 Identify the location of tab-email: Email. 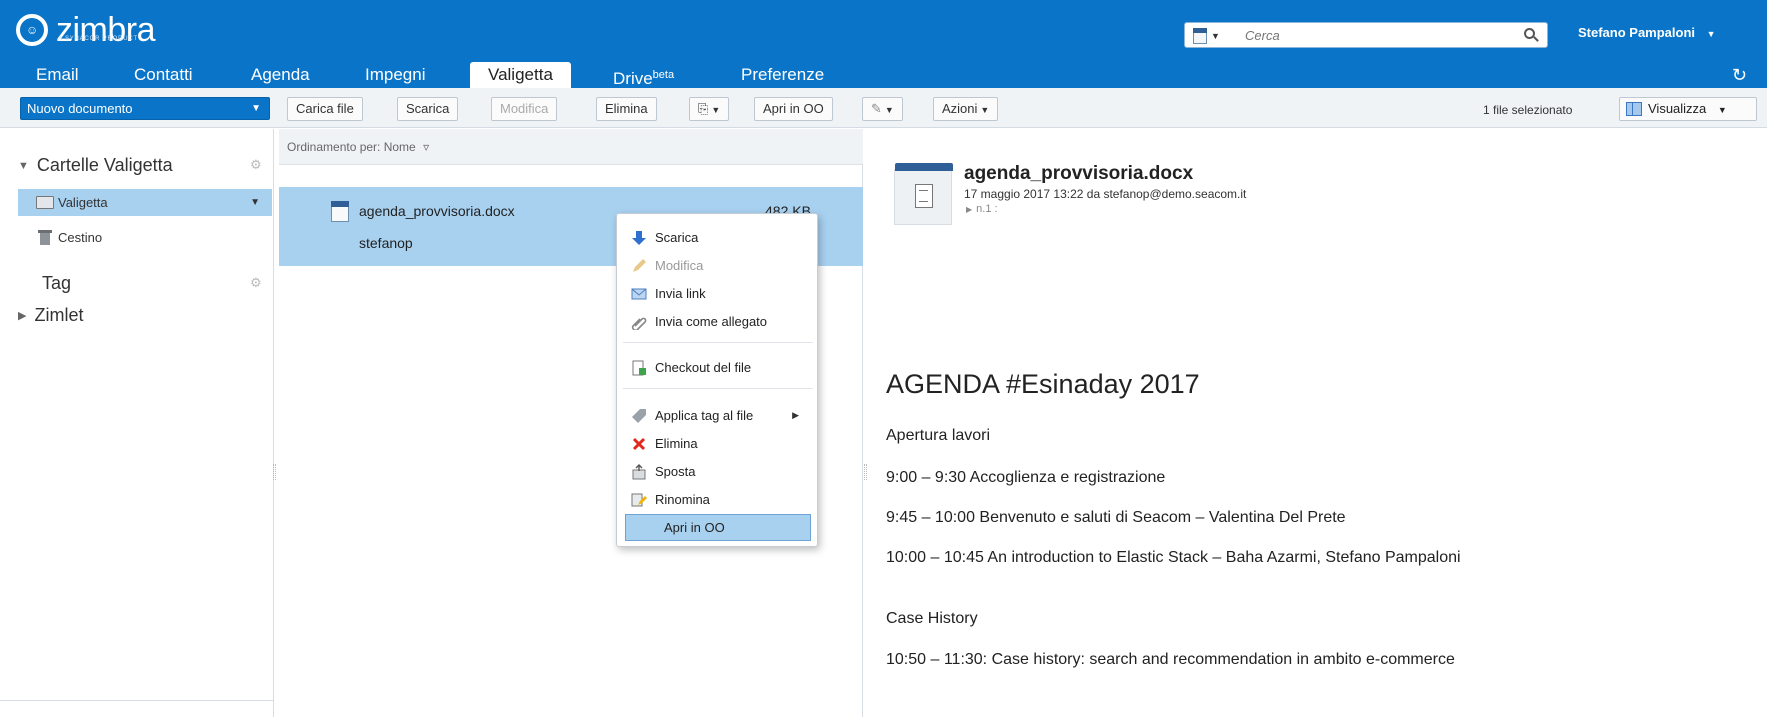
(57, 75).